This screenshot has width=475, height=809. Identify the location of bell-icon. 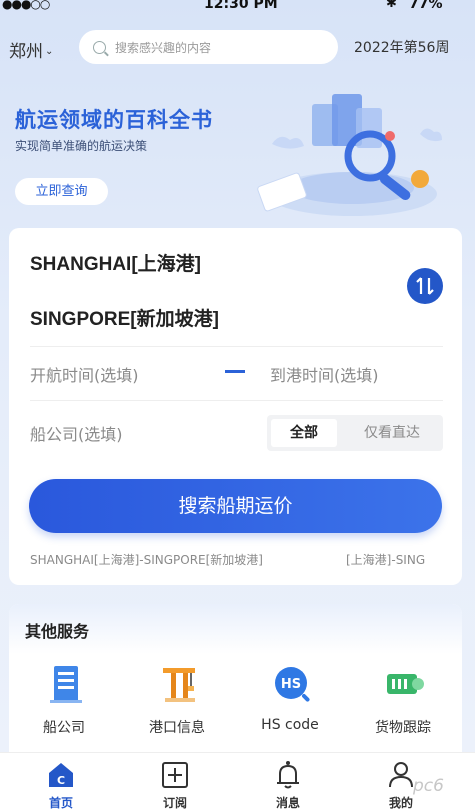
(288, 775).